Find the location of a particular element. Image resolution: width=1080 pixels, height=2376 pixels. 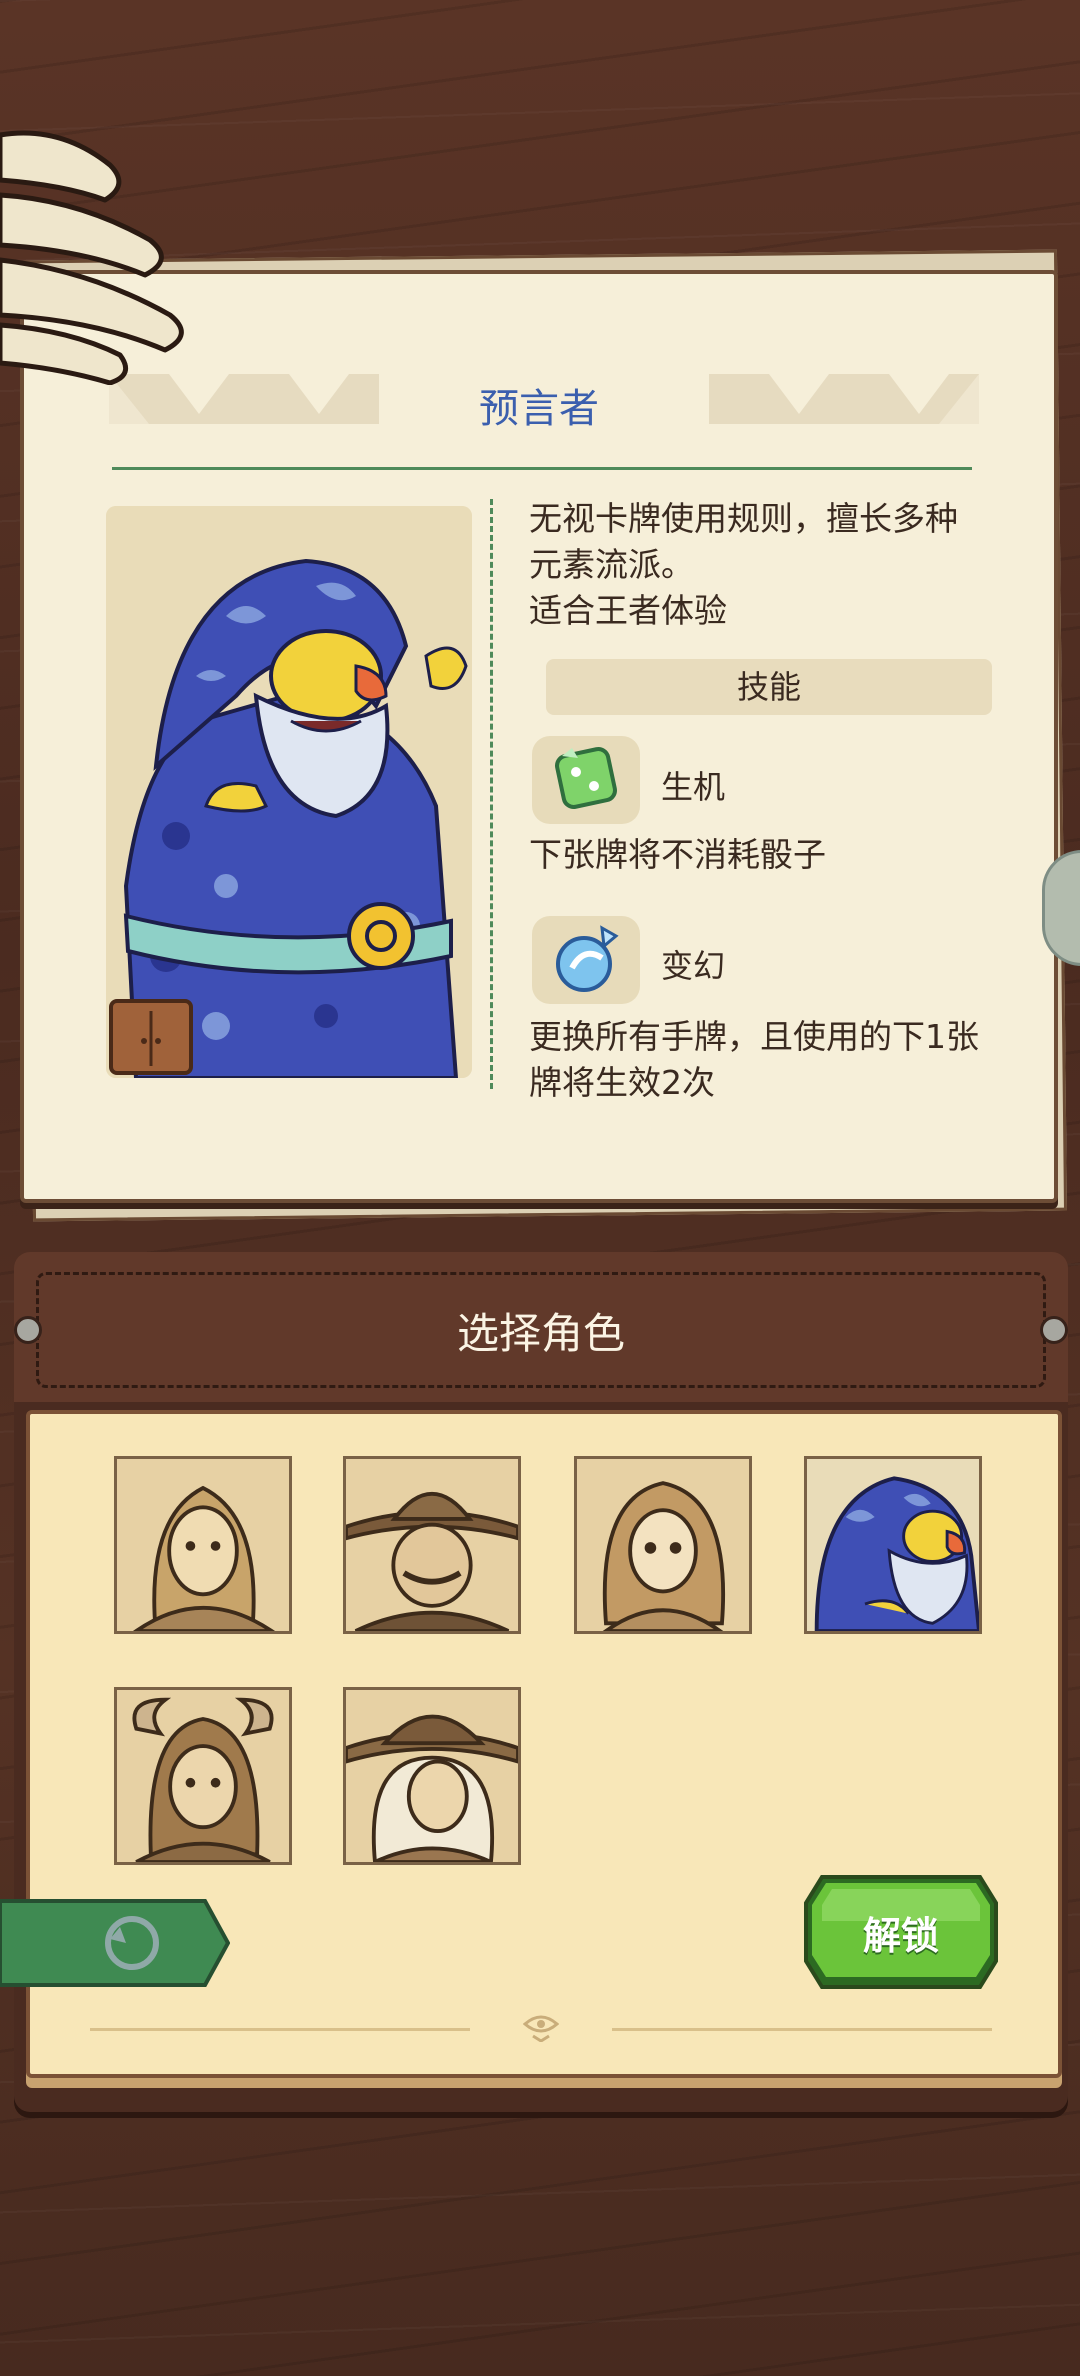

blue-swirl-icon is located at coordinates (586, 960).